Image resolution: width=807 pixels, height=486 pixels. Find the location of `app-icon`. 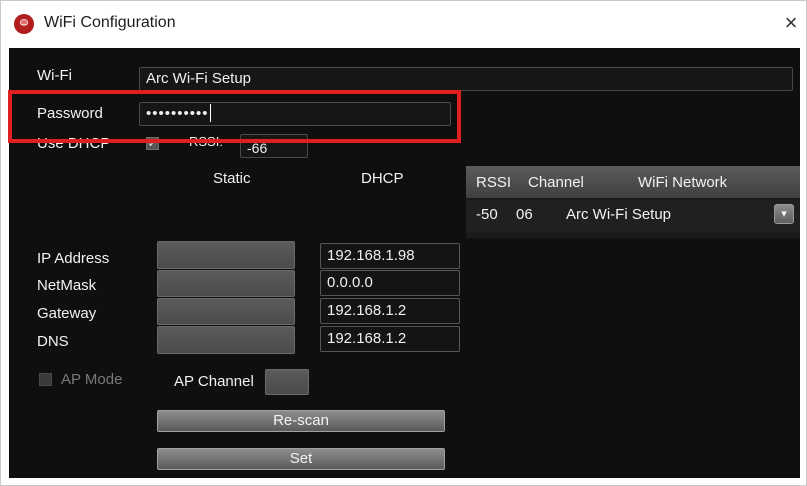

app-icon is located at coordinates (24, 24).